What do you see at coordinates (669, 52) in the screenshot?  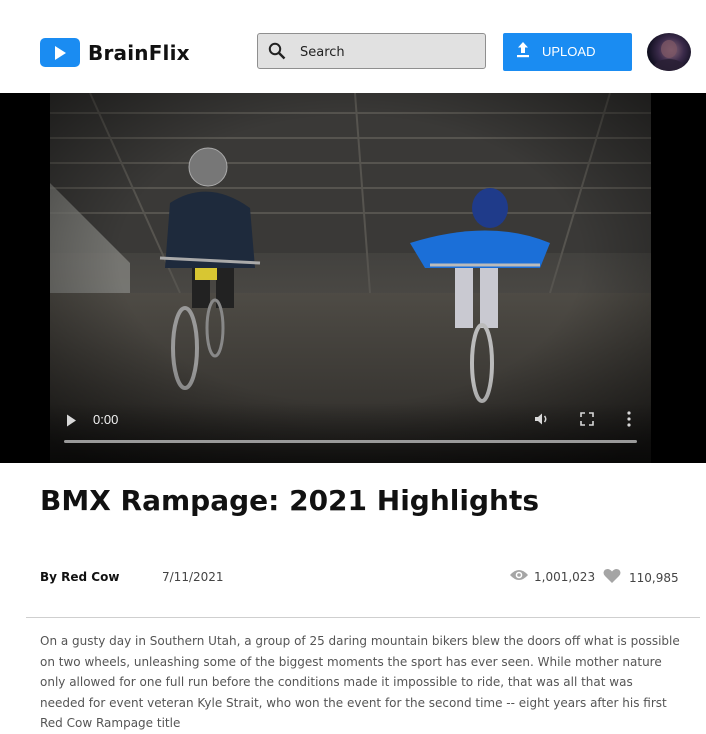 I see `avatar` at bounding box center [669, 52].